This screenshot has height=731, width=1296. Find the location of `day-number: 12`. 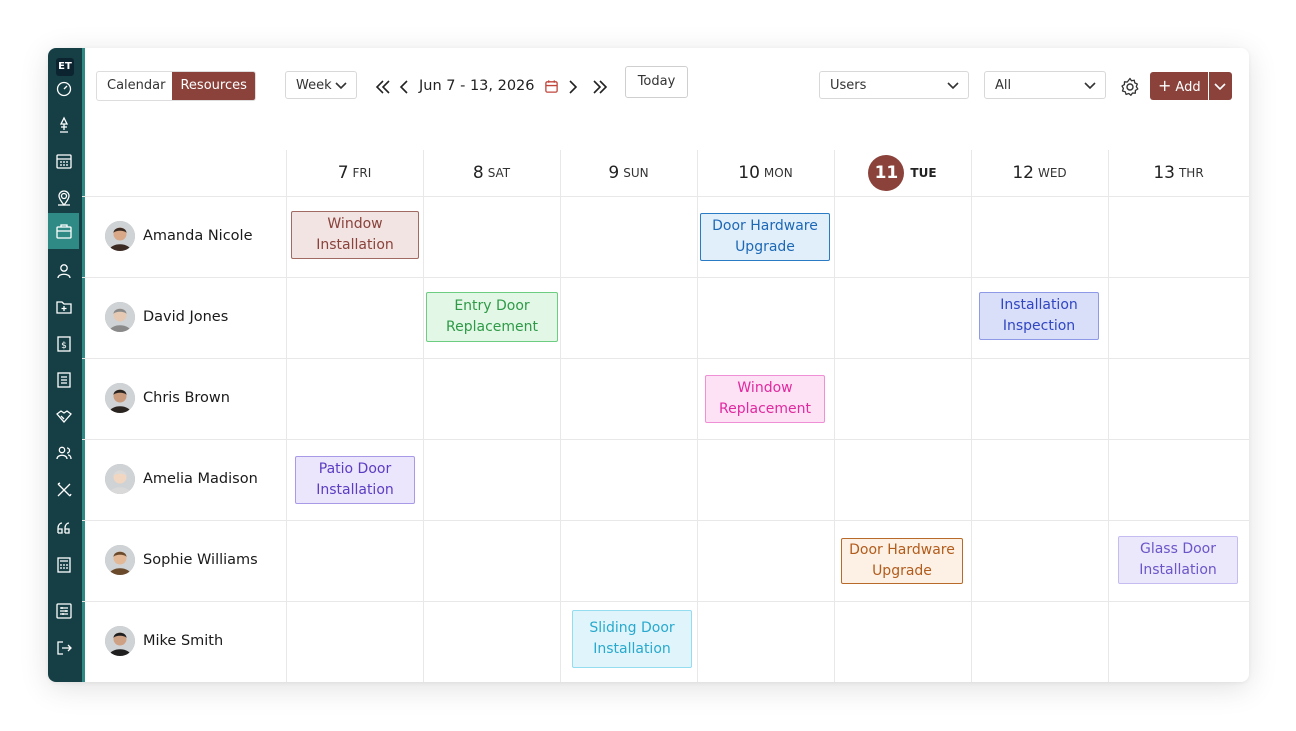

day-number: 12 is located at coordinates (1023, 173).